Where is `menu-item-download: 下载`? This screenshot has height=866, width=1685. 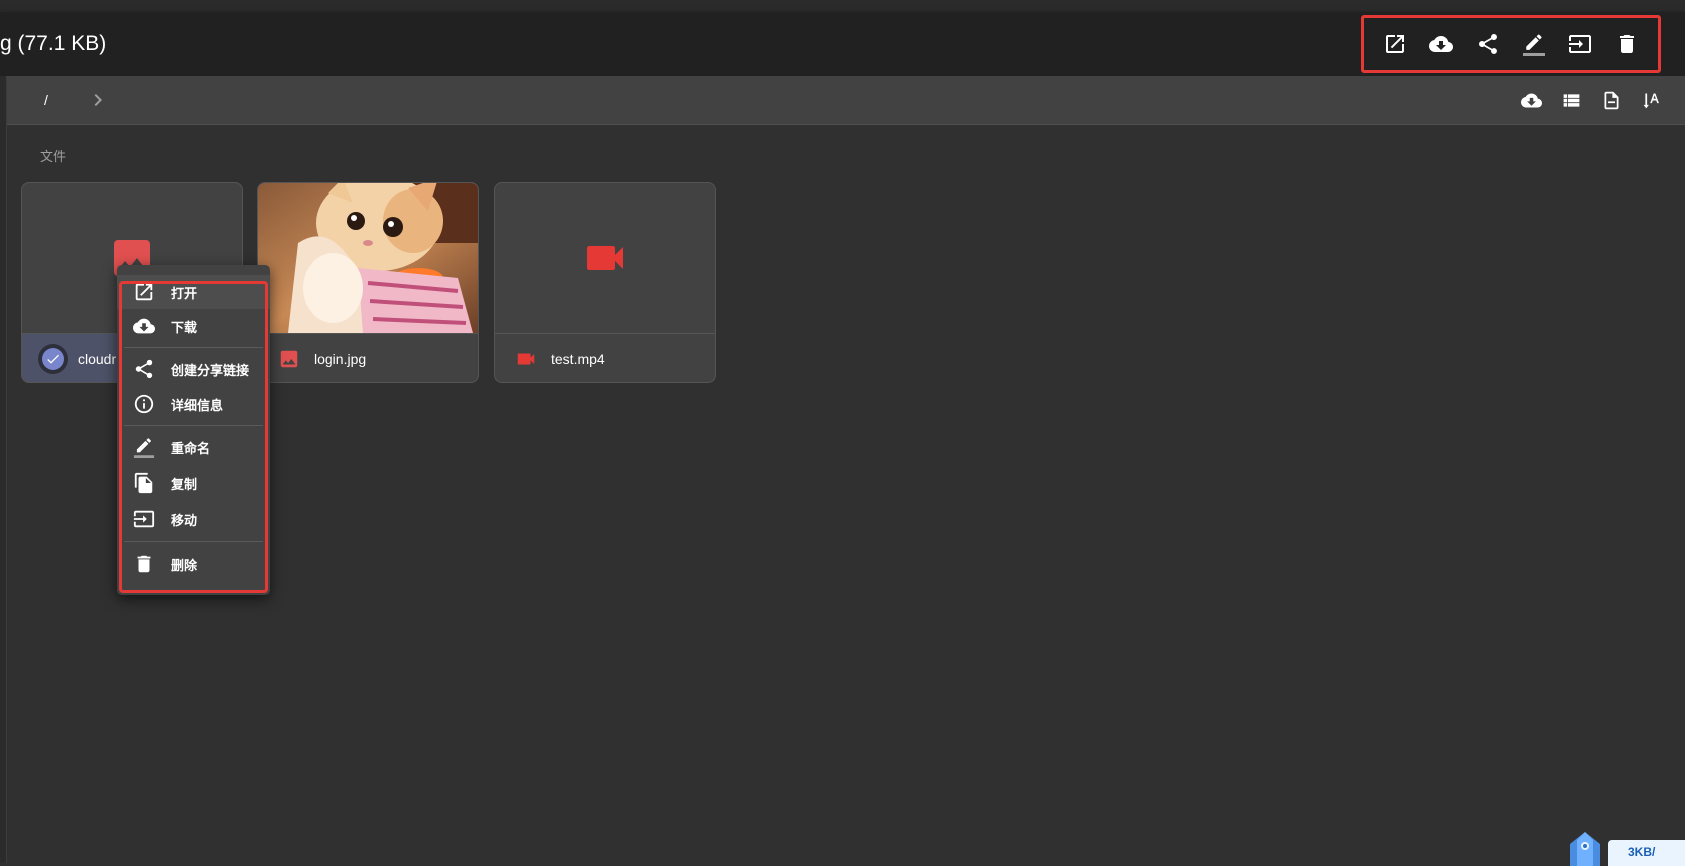 menu-item-download: 下载 is located at coordinates (193, 326).